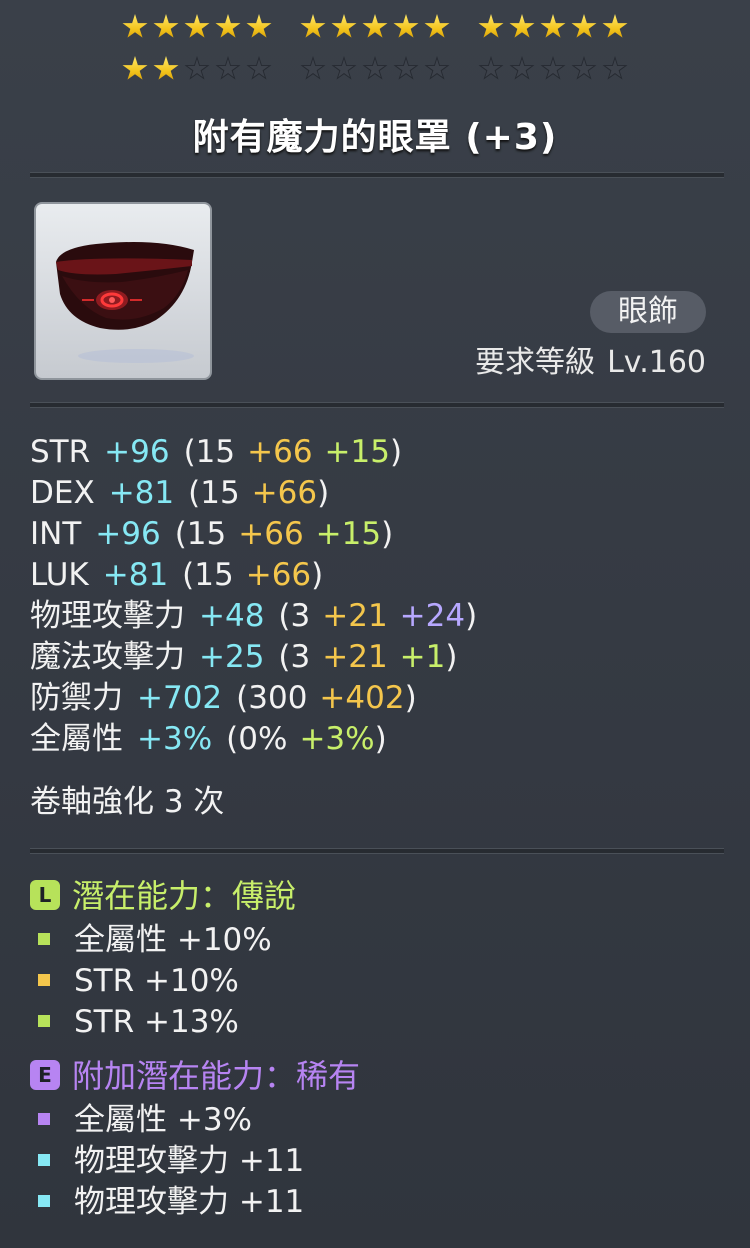 This screenshot has height=1248, width=750. I want to click on stat-enhance: +15, so click(348, 534).